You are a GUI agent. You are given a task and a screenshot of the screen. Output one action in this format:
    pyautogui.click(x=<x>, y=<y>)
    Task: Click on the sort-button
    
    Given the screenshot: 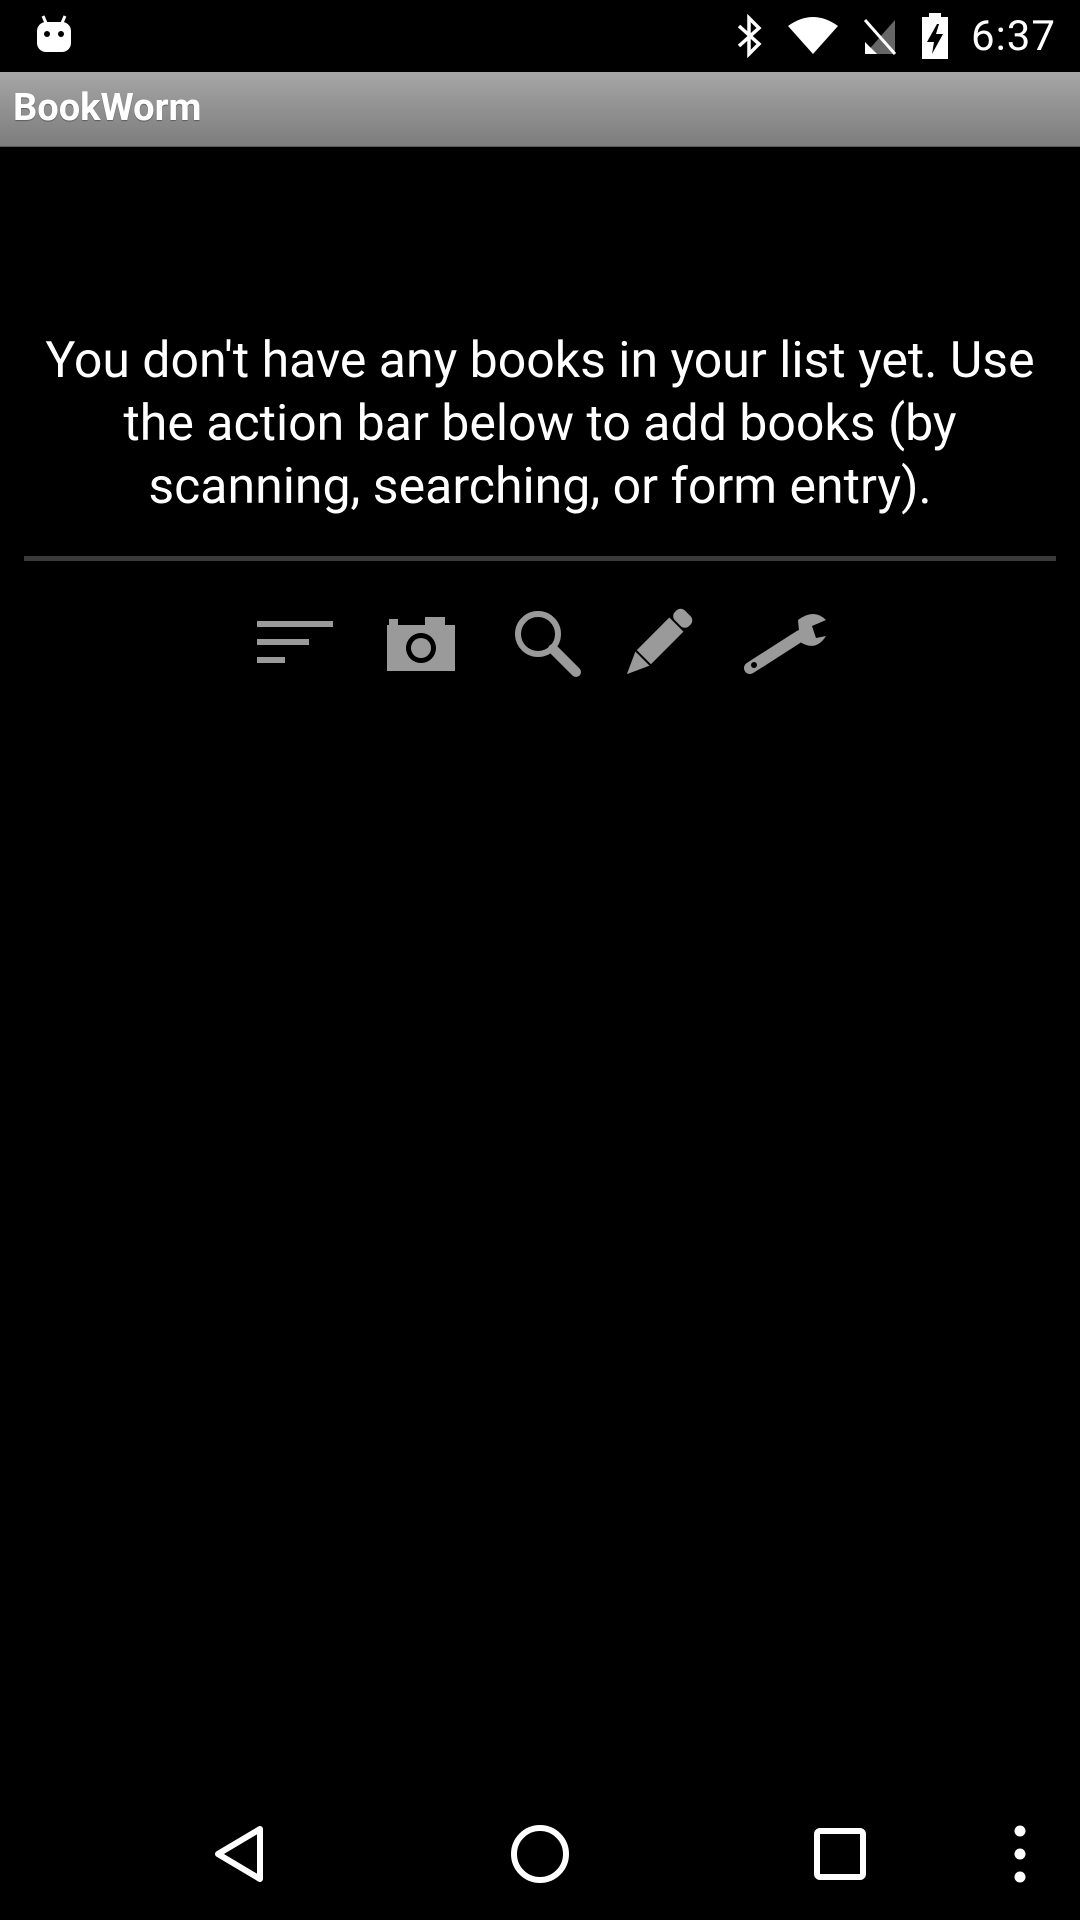 What is the action you would take?
    pyautogui.click(x=295, y=645)
    